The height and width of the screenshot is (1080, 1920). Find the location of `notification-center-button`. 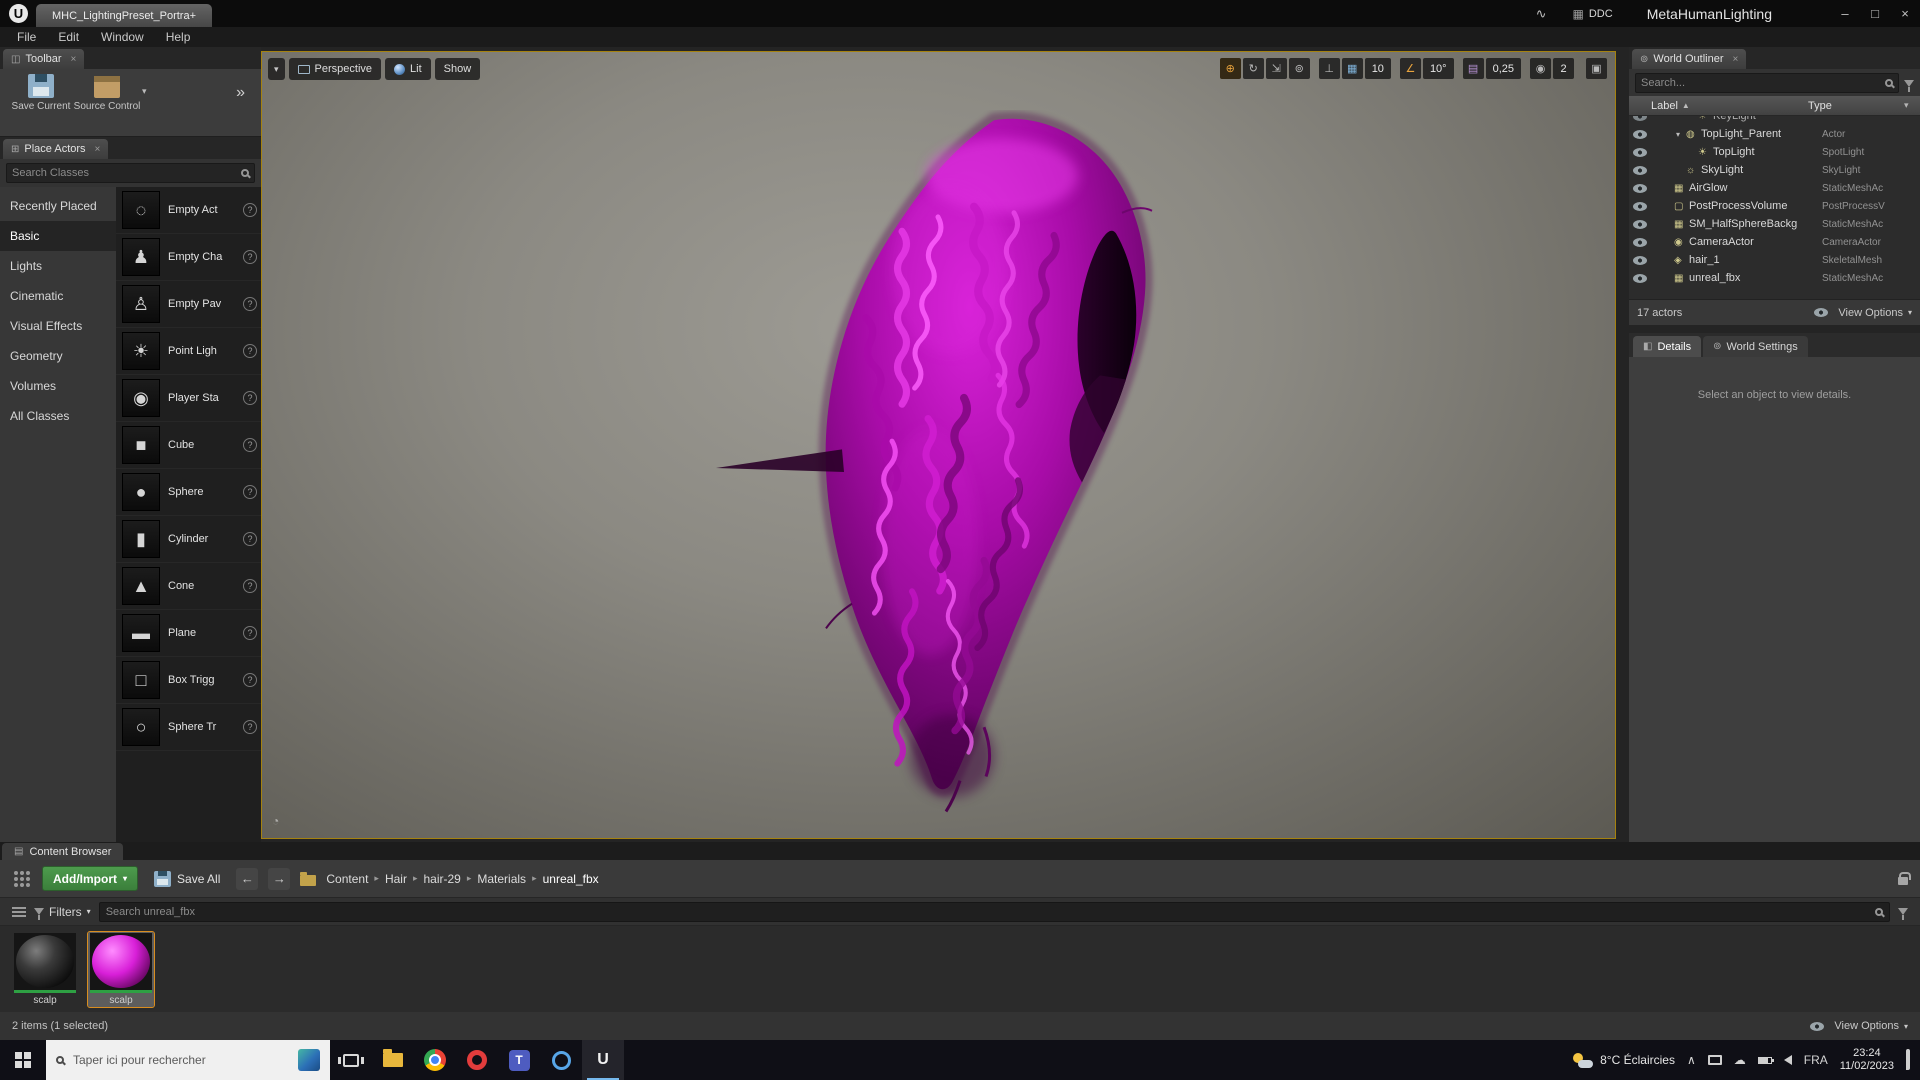

notification-center-button is located at coordinates (1908, 1059).